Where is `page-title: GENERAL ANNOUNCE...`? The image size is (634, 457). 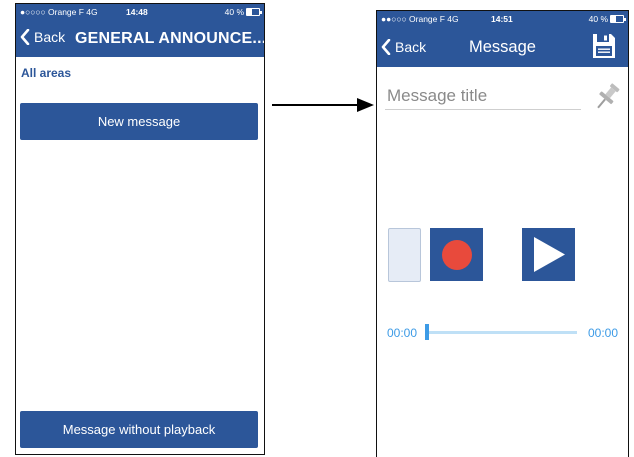 page-title: GENERAL ANNOUNCE... is located at coordinates (170, 38).